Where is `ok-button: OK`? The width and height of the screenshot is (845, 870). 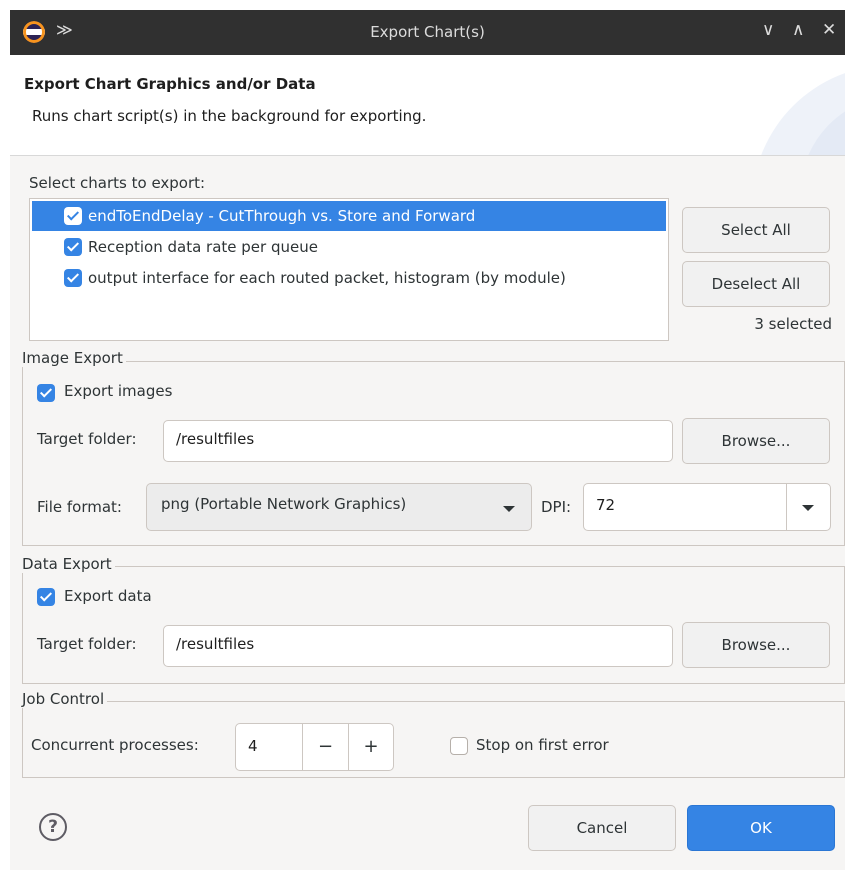 ok-button: OK is located at coordinates (761, 828).